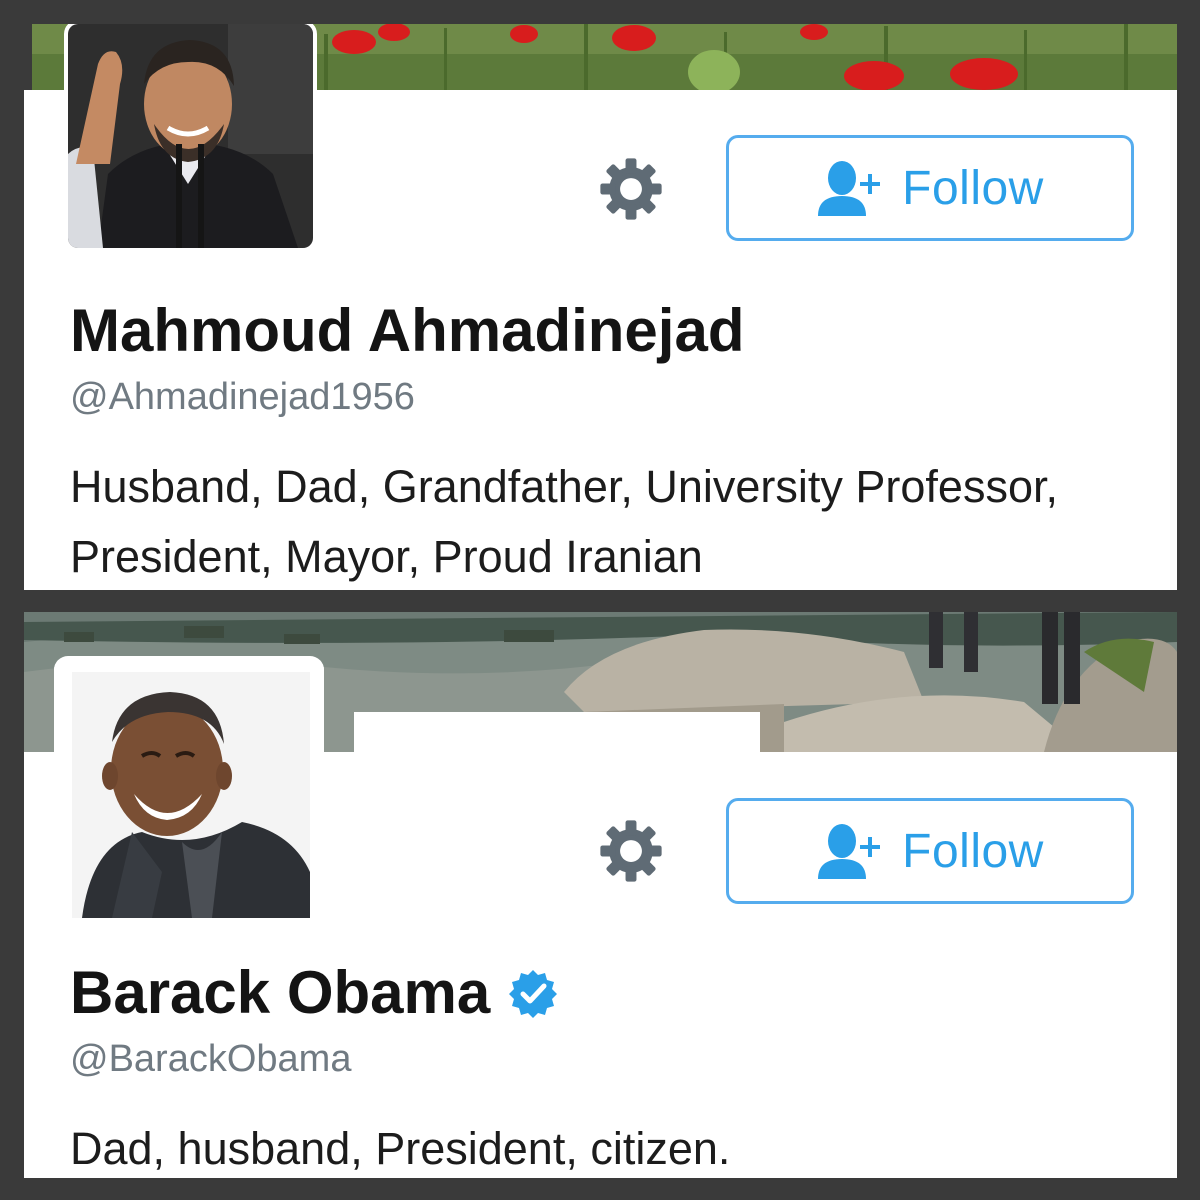 Image resolution: width=1200 pixels, height=1200 pixels. Describe the element at coordinates (210, 1059) in the screenshot. I see `user-handle: @BarackObama` at that location.